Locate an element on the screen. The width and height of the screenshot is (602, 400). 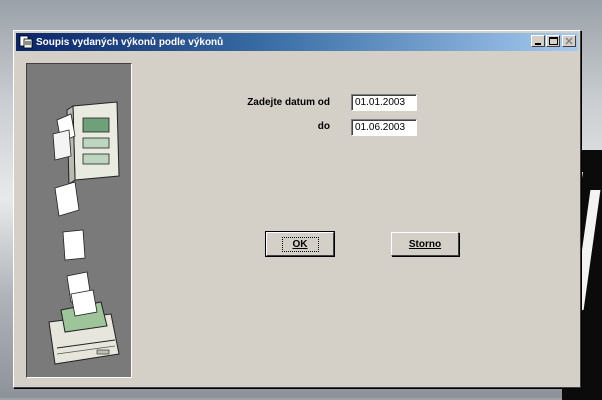
close-button is located at coordinates (569, 41).